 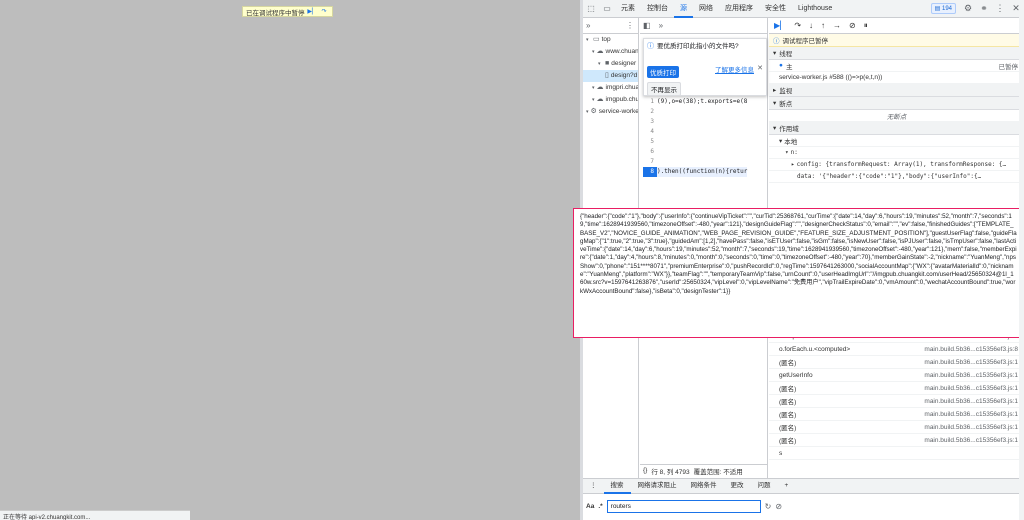 What do you see at coordinates (705, 132) in the screenshot?
I see `code-line: 4` at bounding box center [705, 132].